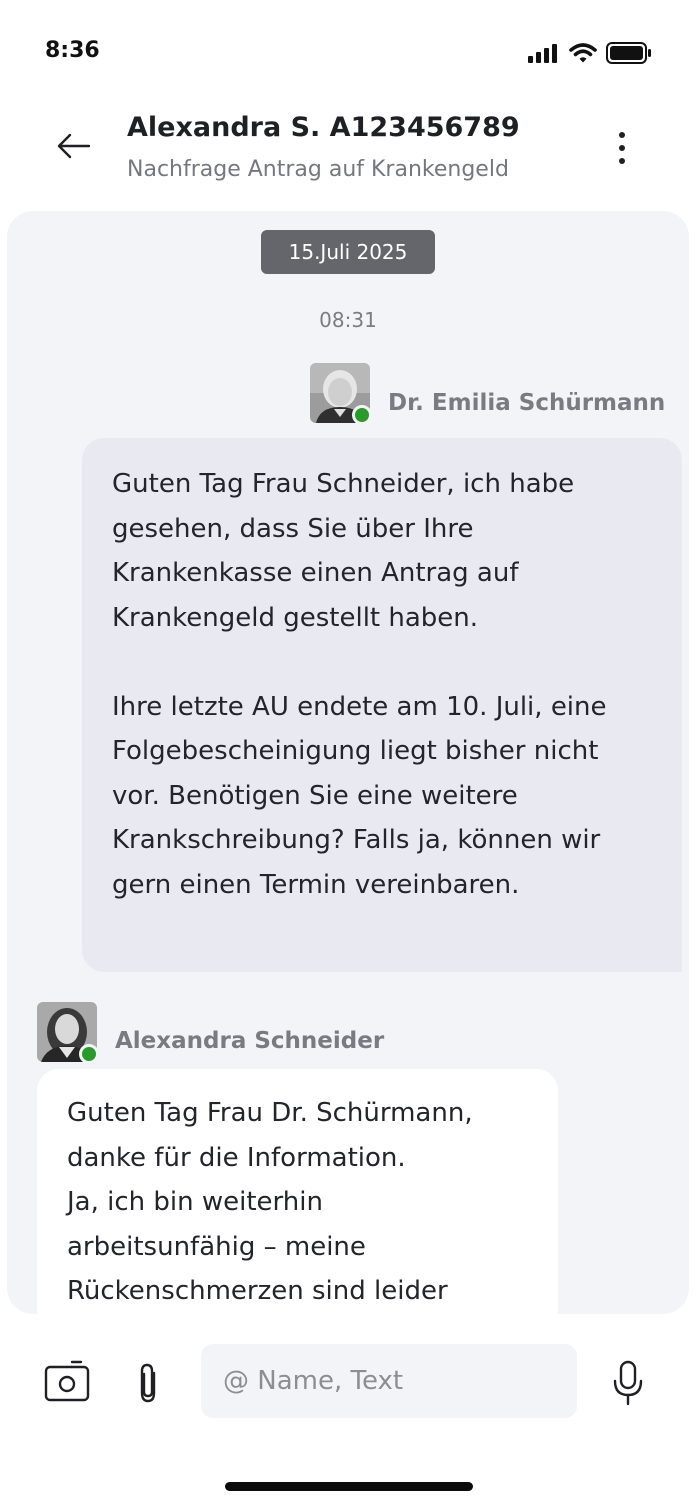  Describe the element at coordinates (389, 1381) in the screenshot. I see `message-input` at that location.